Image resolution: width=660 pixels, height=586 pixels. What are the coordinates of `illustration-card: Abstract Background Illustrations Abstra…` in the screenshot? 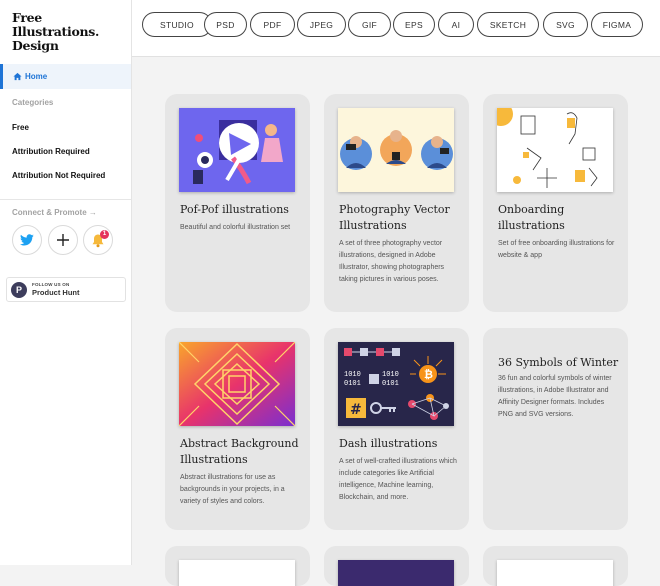 It's located at (237, 429).